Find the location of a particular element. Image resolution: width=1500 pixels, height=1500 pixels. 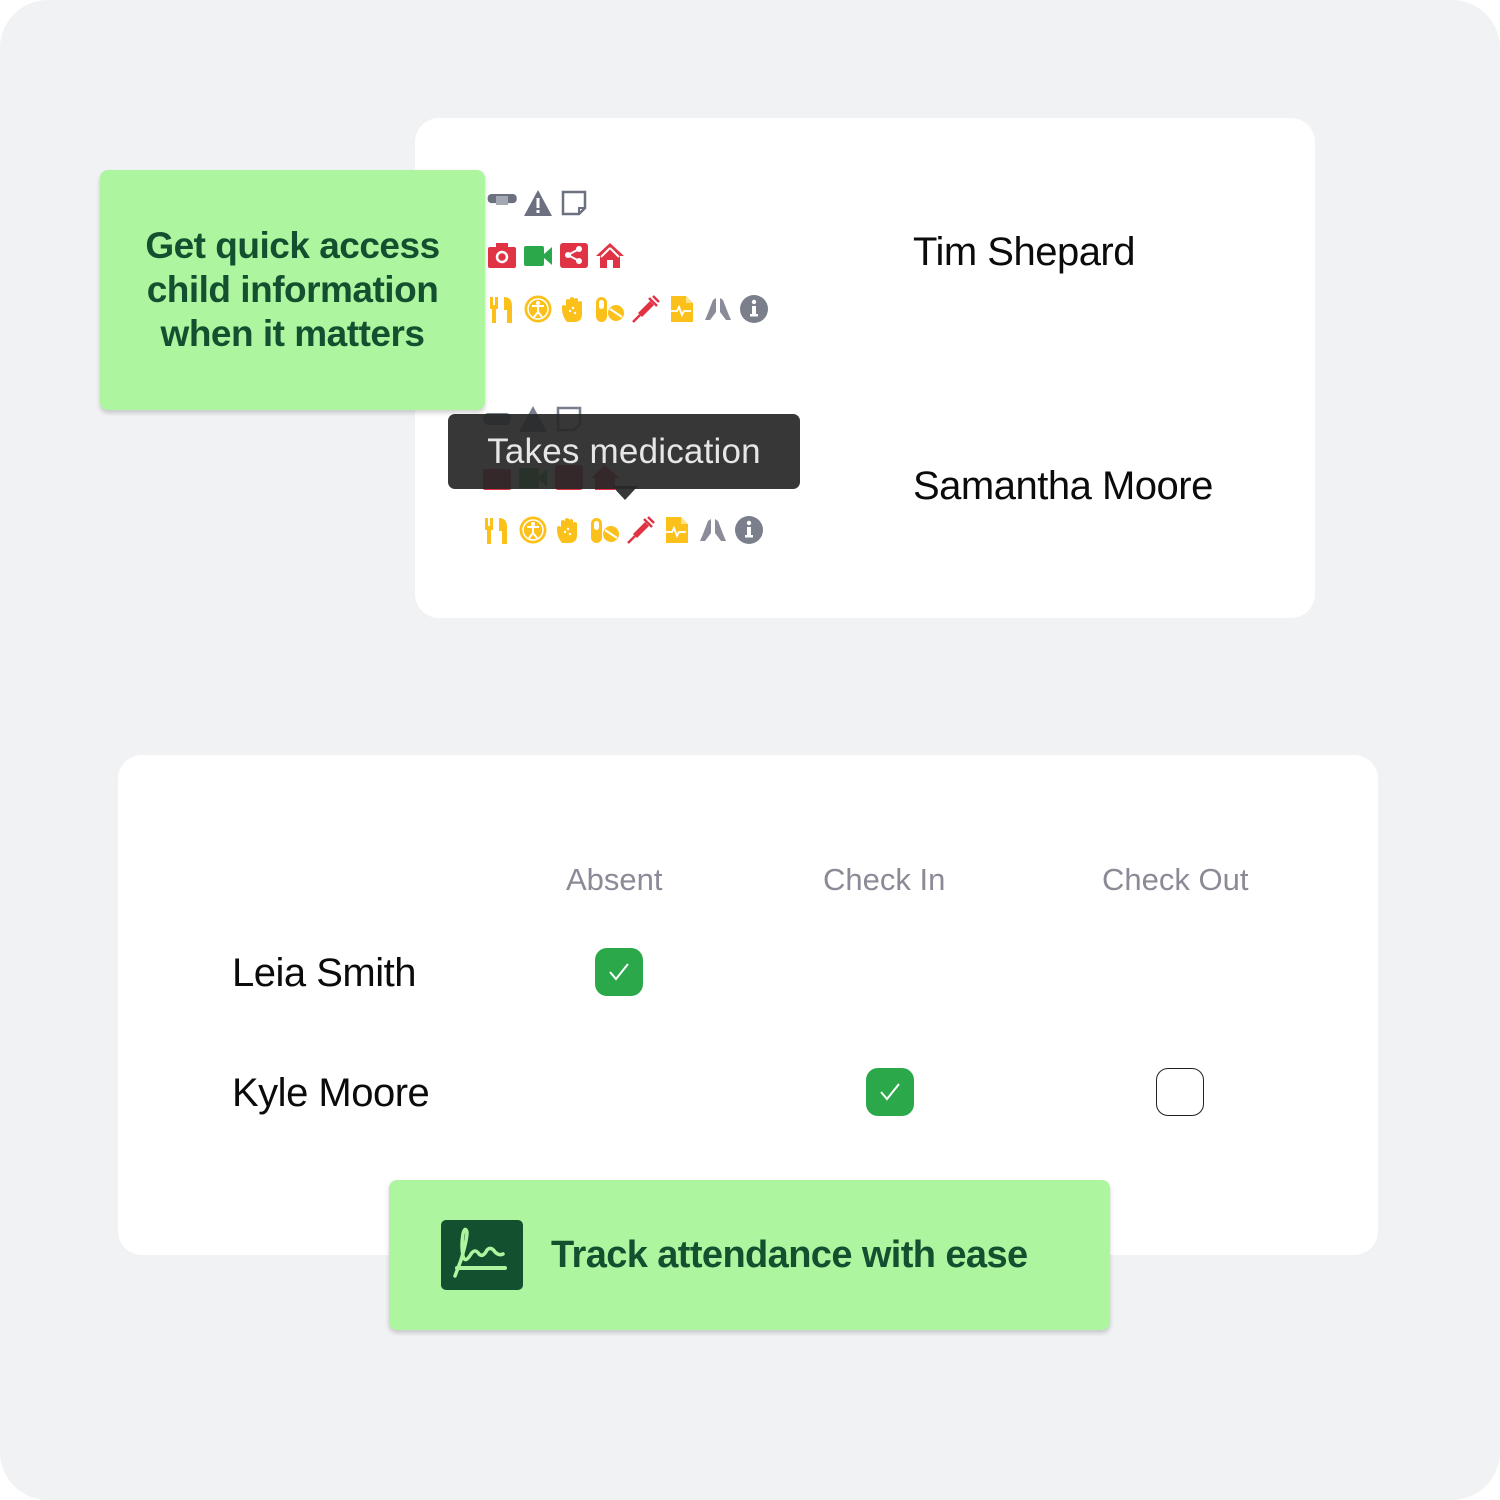

tooltip: Takes medication is located at coordinates (624, 451).